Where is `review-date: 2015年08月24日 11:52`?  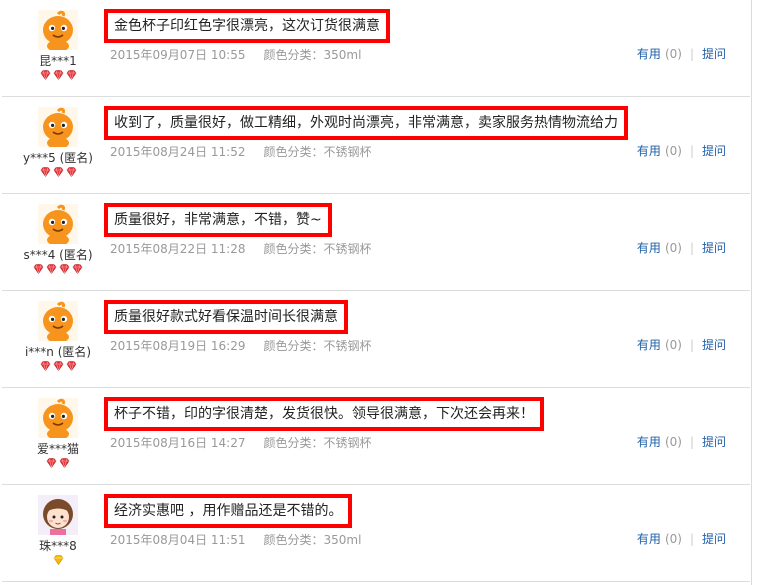 review-date: 2015年08月24日 11:52 is located at coordinates (178, 152).